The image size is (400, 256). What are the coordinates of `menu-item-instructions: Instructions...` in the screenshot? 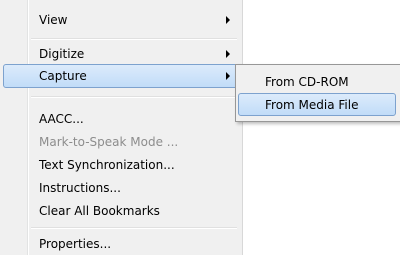 It's located at (120, 188).